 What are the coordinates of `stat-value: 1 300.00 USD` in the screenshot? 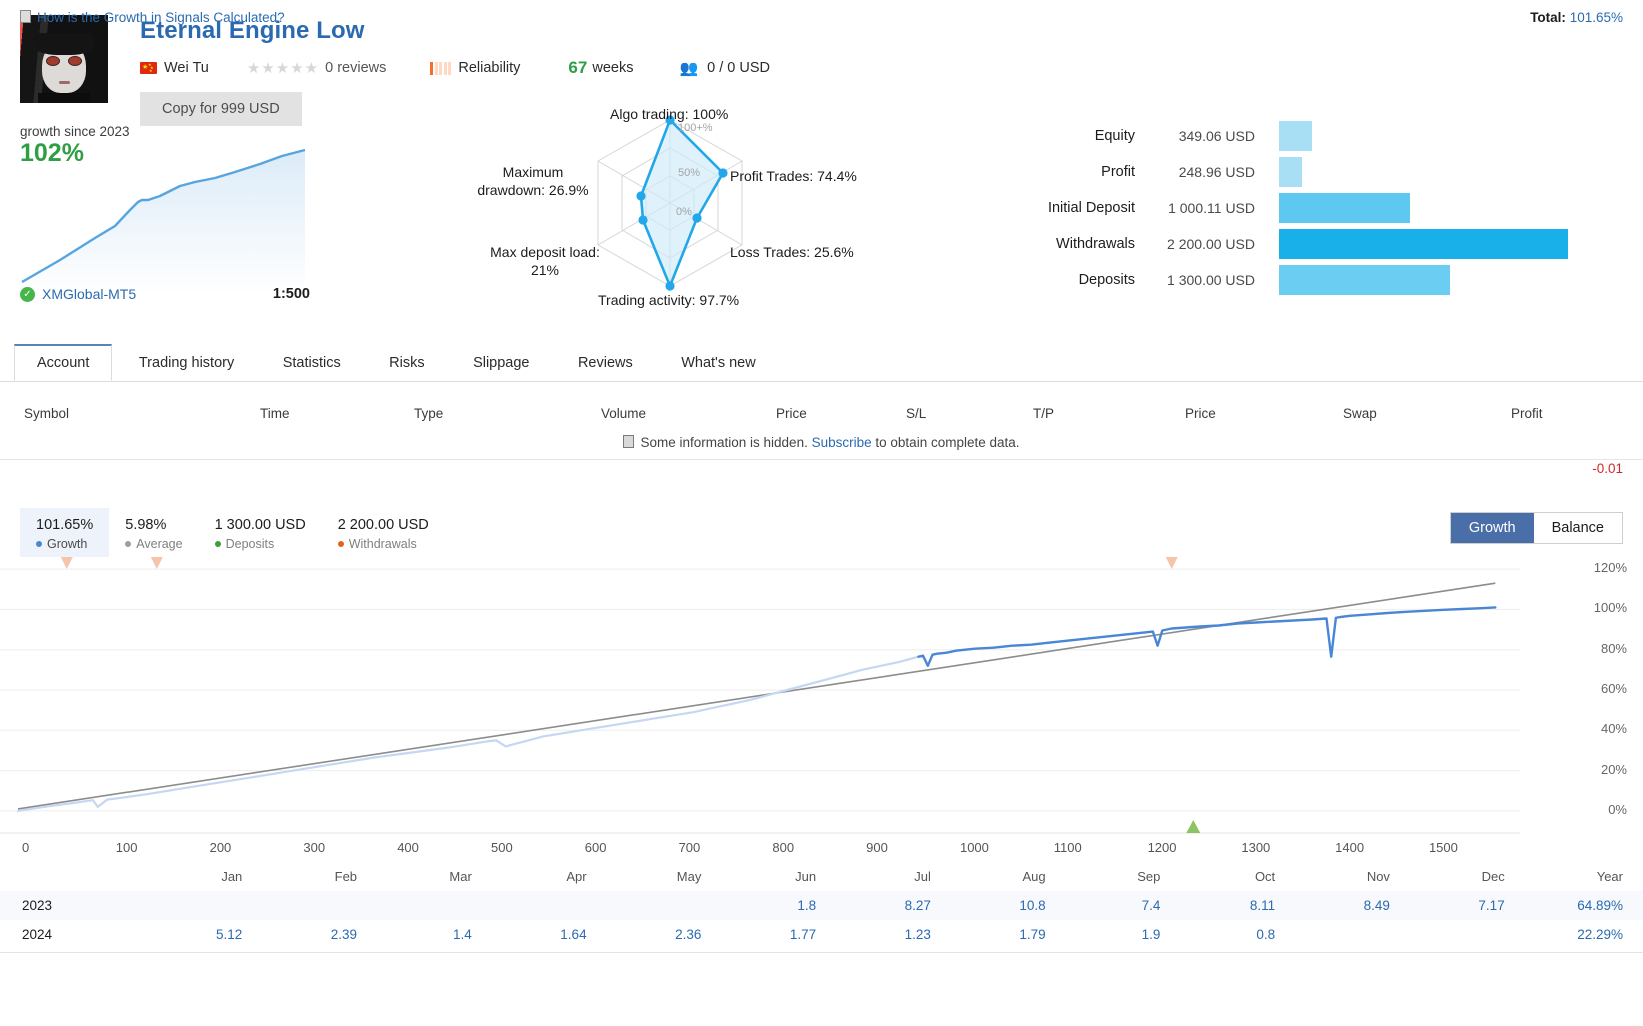 It's located at (1211, 280).